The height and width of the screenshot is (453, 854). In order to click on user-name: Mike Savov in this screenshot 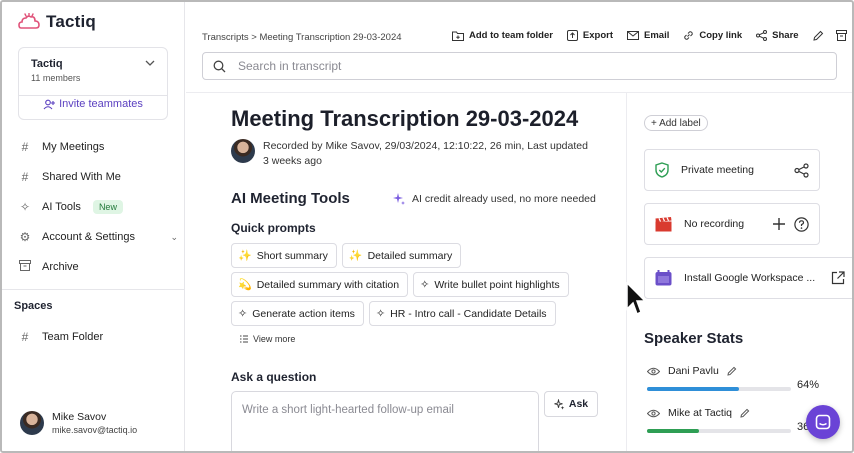, I will do `click(79, 417)`.